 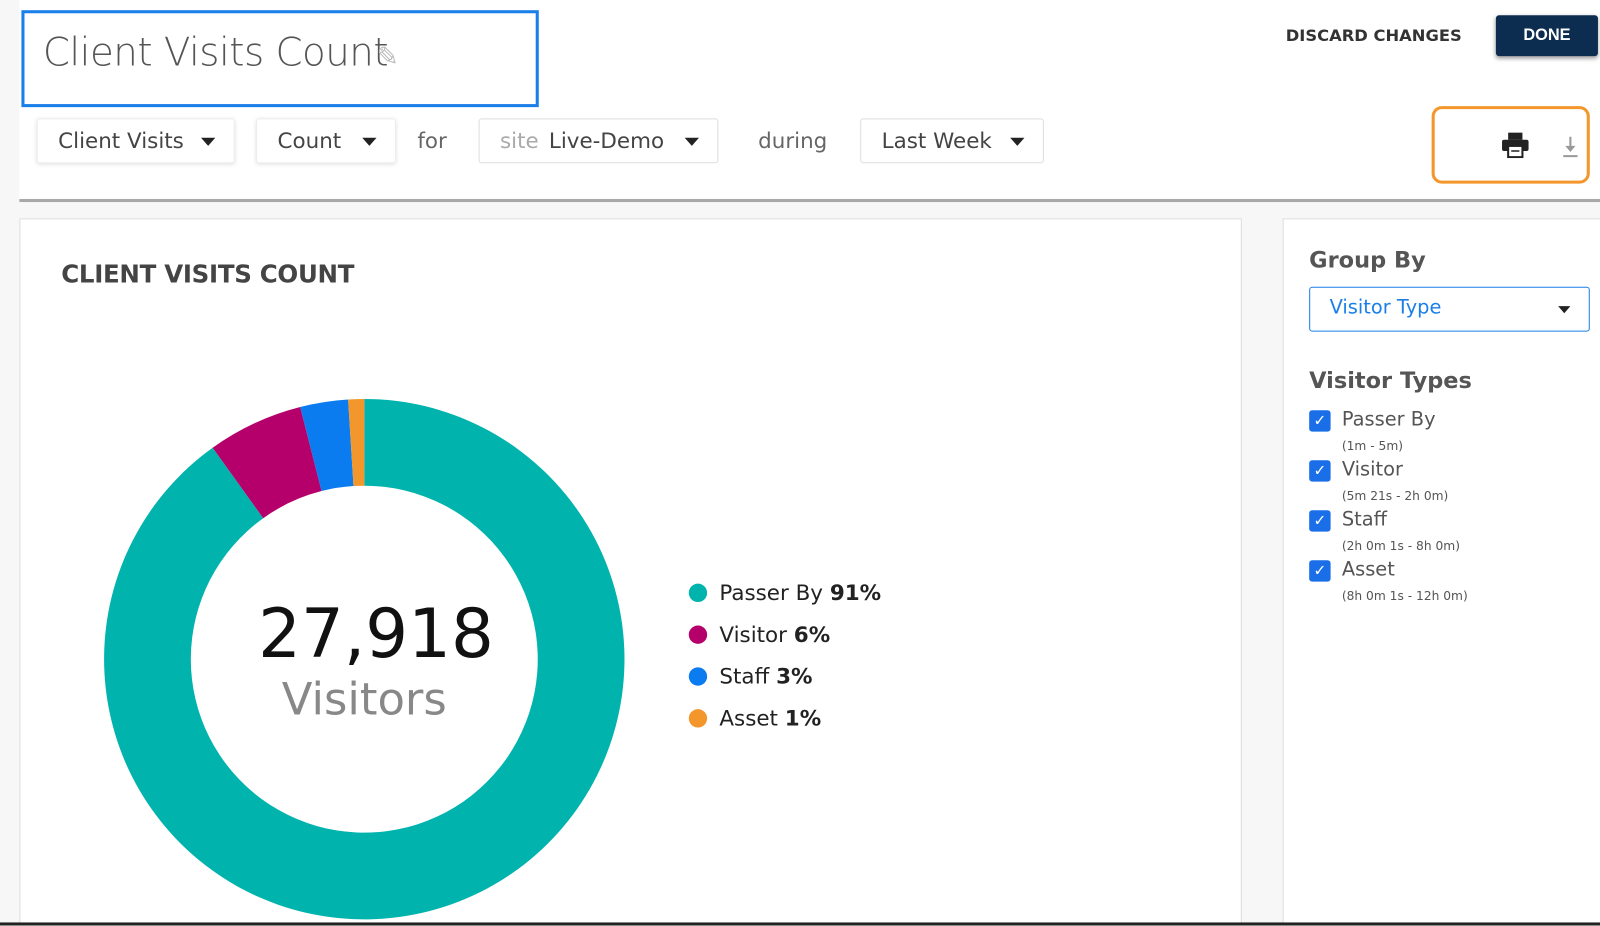 What do you see at coordinates (1385, 307) in the screenshot?
I see `group-by-value: Visitor Type` at bounding box center [1385, 307].